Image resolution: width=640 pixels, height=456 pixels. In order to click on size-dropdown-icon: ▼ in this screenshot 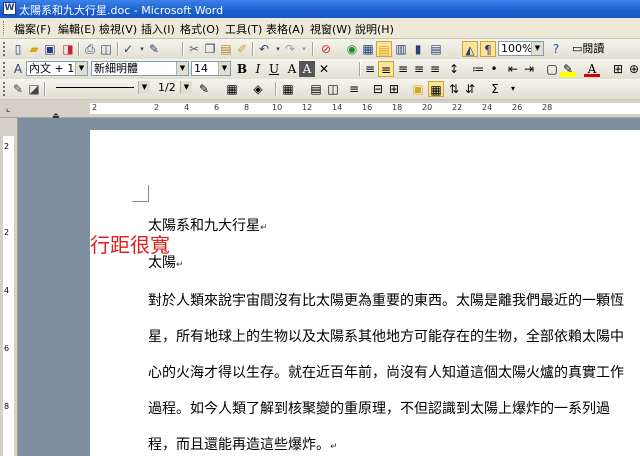, I will do `click(224, 68)`.